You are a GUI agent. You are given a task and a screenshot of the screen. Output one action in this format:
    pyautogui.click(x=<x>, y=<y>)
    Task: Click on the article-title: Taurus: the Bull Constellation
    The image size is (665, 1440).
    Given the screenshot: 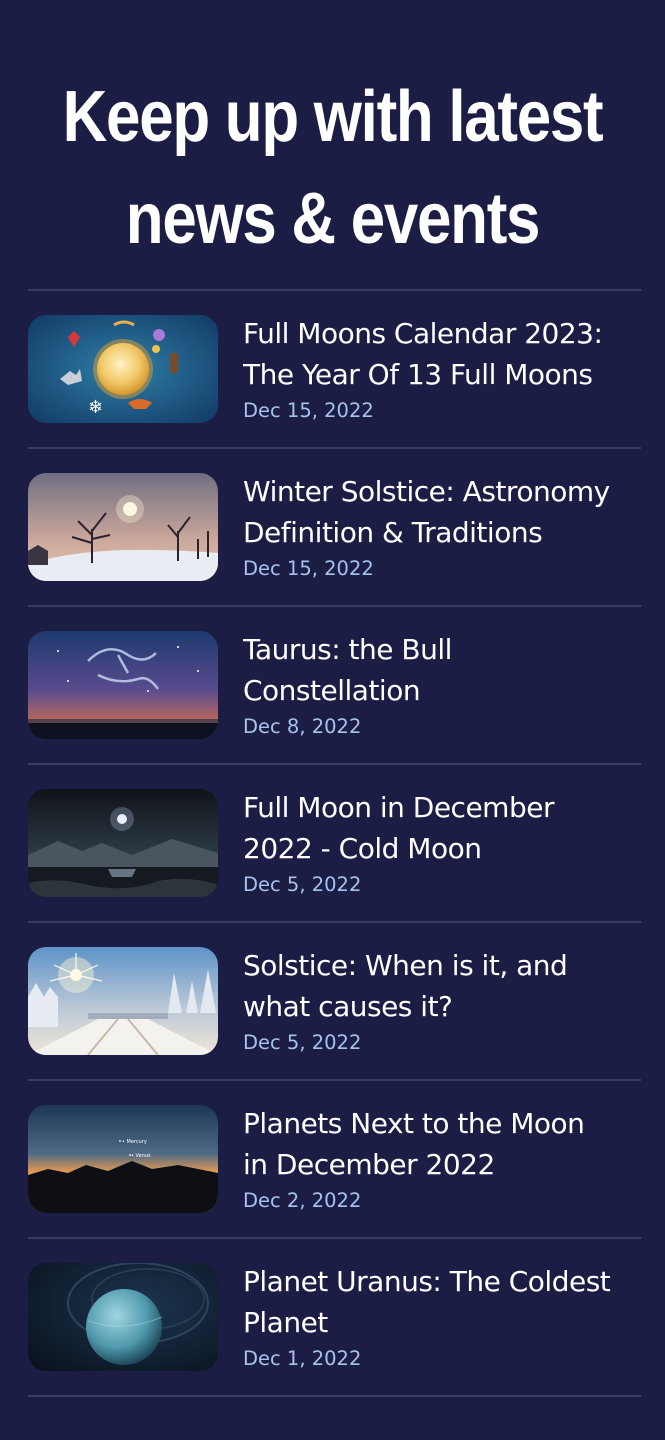 What is the action you would take?
    pyautogui.click(x=442, y=670)
    